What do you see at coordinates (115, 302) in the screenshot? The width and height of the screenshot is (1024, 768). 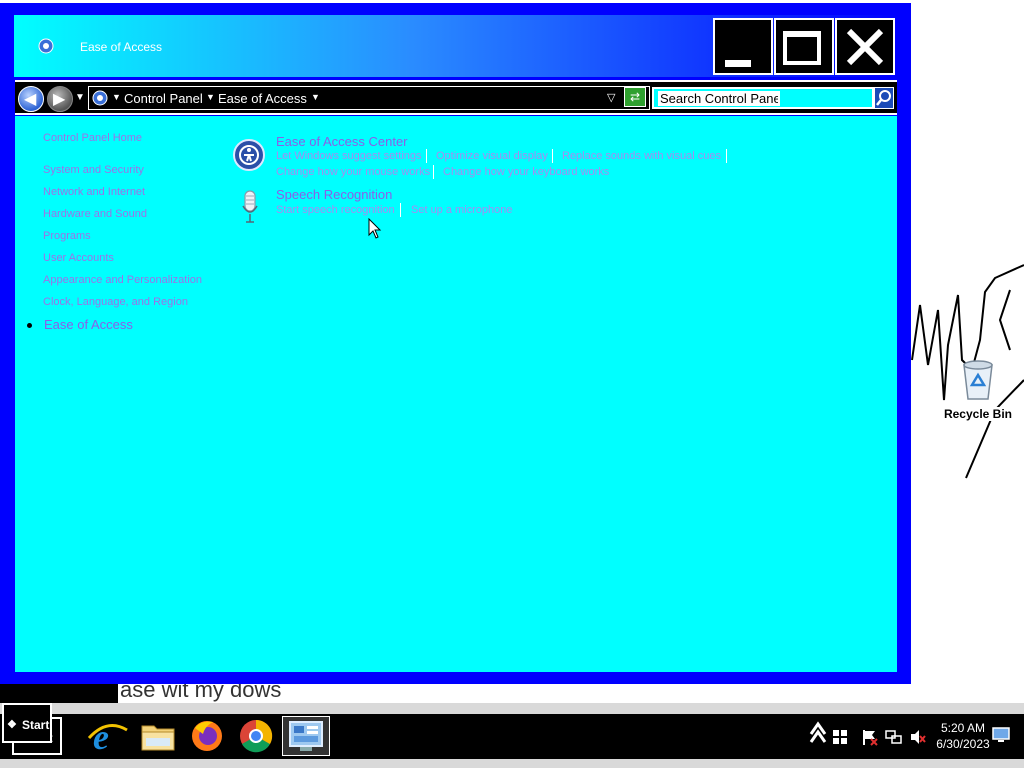 I see `sidebar-item-clock-language-region: Clock, Language, and Region` at bounding box center [115, 302].